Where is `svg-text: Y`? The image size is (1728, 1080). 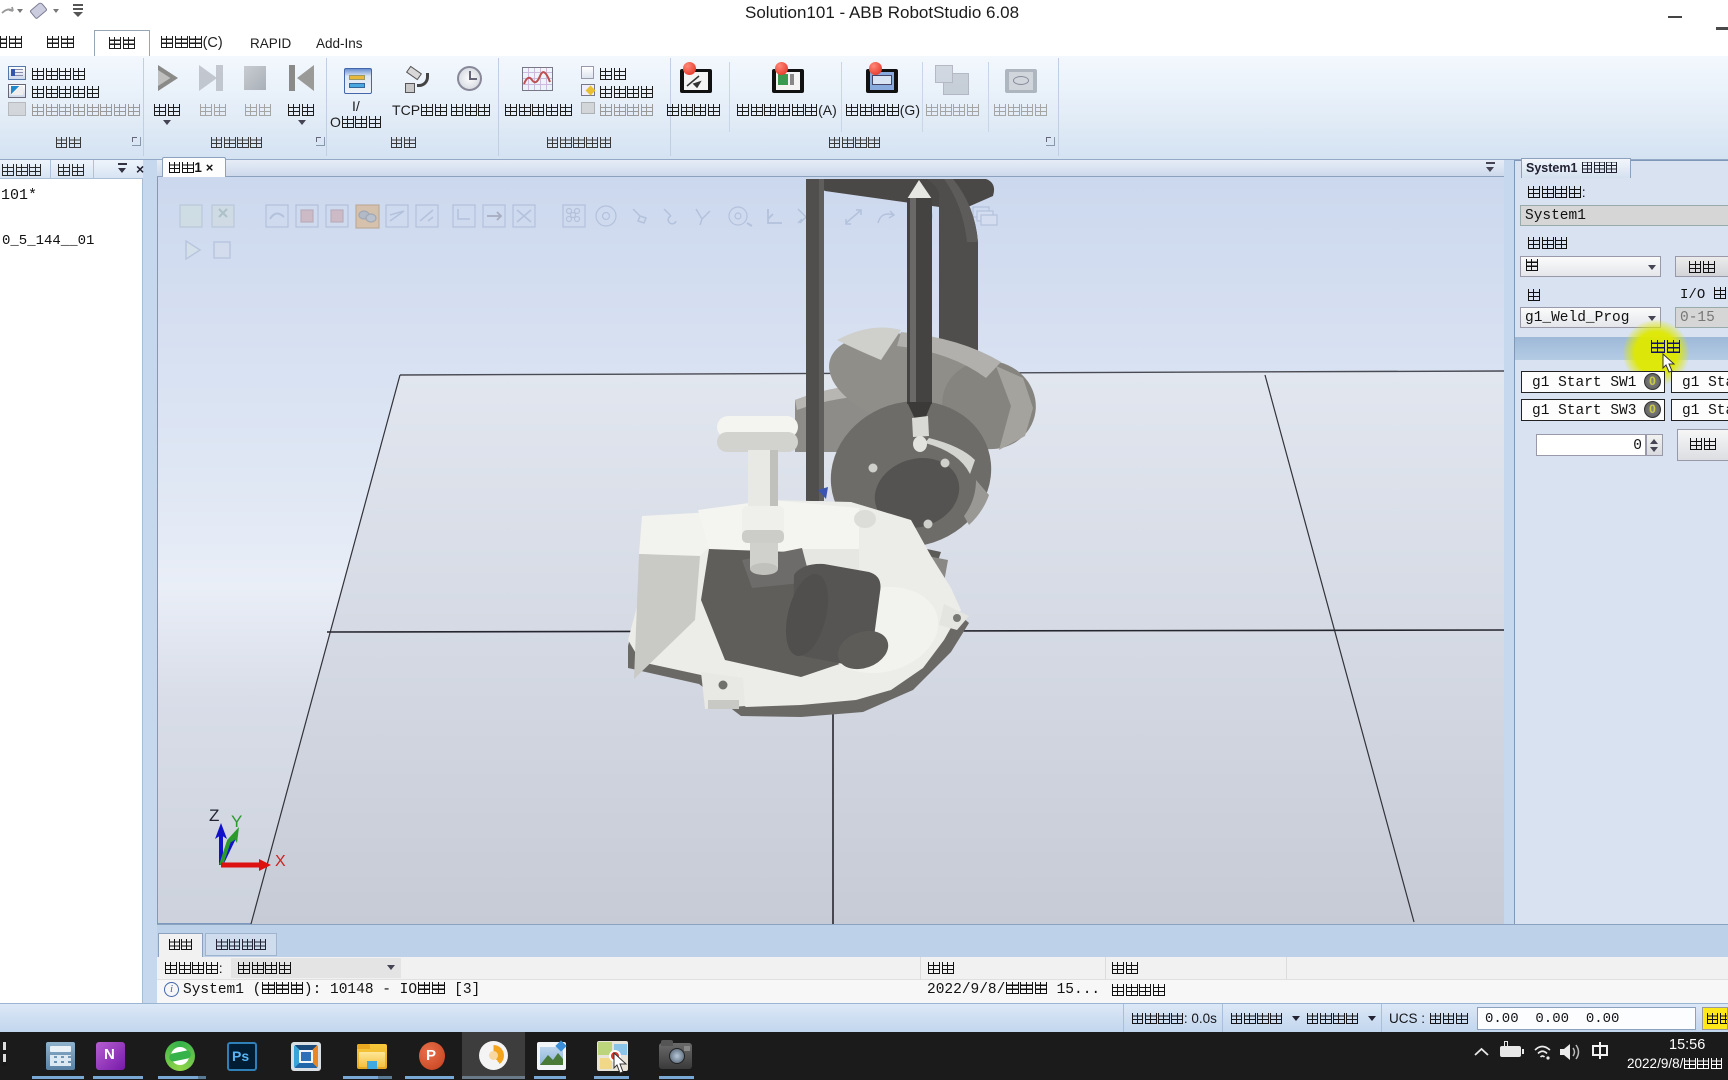
svg-text: Y is located at coordinates (236, 821).